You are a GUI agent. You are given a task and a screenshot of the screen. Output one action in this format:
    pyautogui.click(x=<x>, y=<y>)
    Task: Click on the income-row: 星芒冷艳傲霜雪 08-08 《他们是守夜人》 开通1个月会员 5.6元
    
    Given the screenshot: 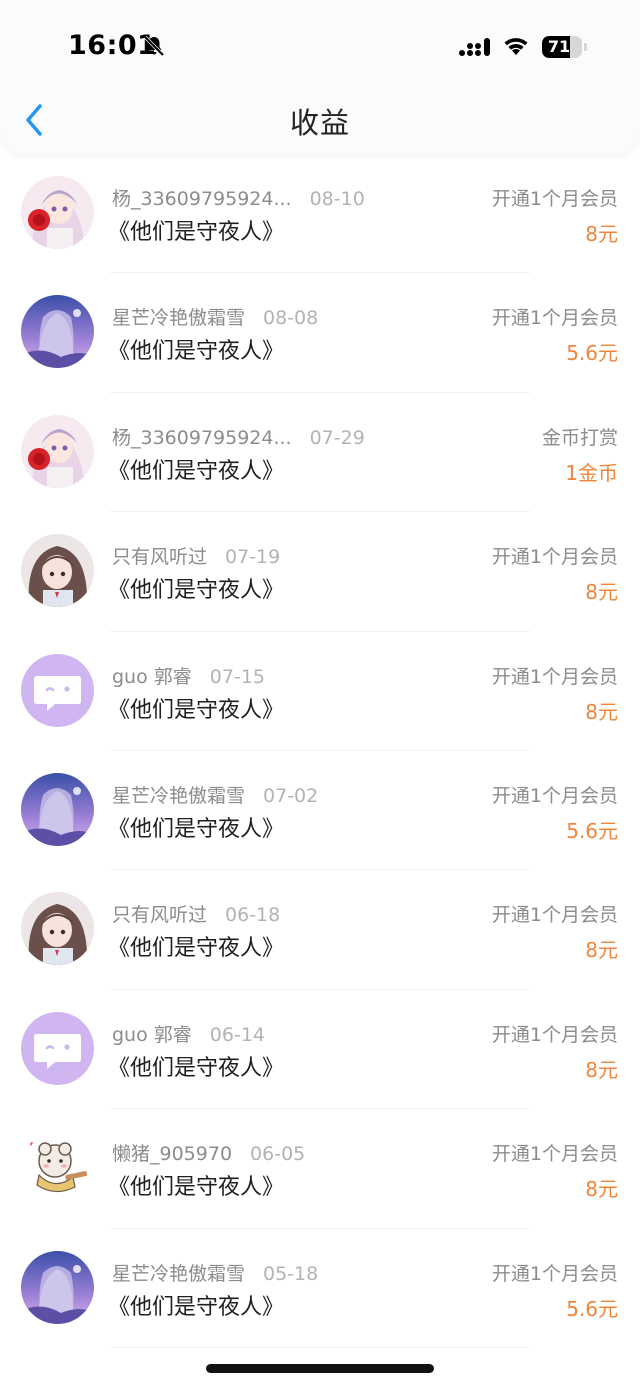 What is the action you would take?
    pyautogui.click(x=320, y=333)
    